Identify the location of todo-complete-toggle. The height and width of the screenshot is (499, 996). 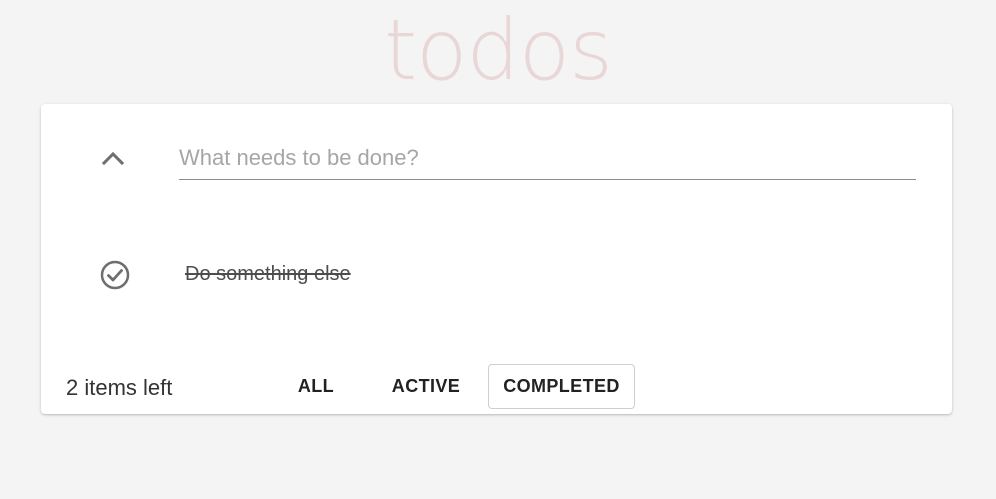
(115, 275).